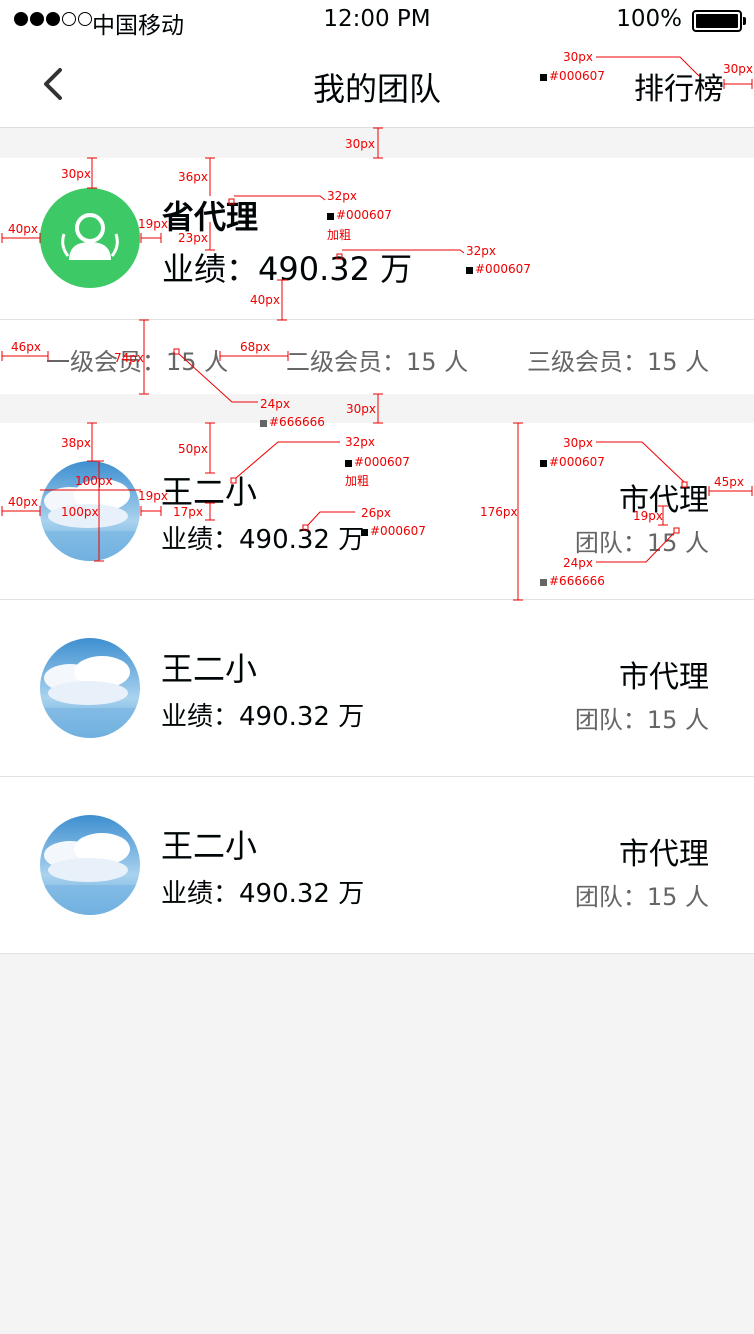  What do you see at coordinates (26, 347) in the screenshot?
I see `annotation-label: 46px` at bounding box center [26, 347].